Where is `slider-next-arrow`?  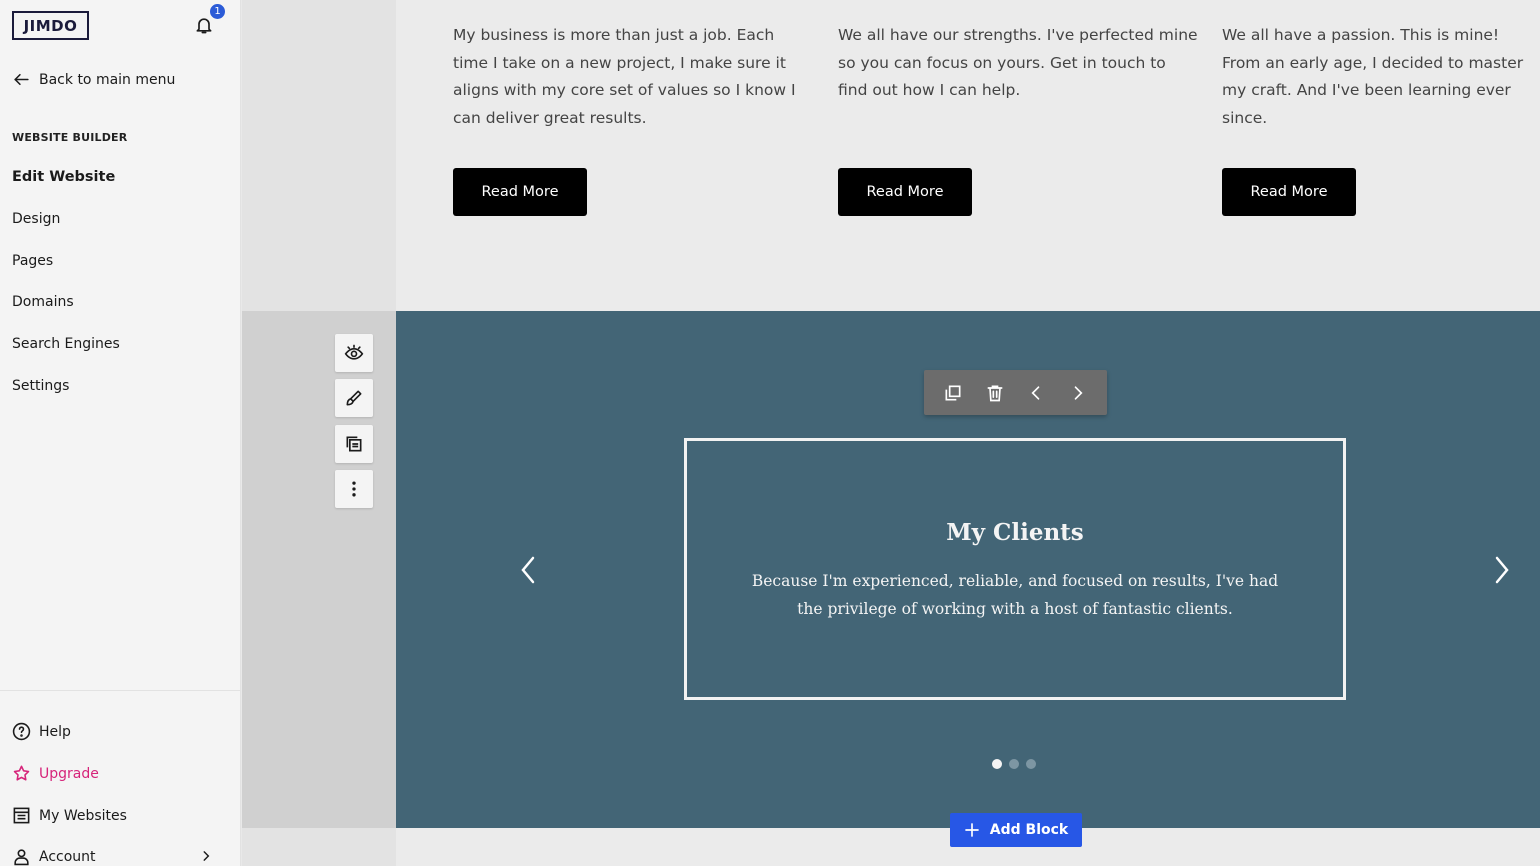
slider-next-arrow is located at coordinates (1502, 570).